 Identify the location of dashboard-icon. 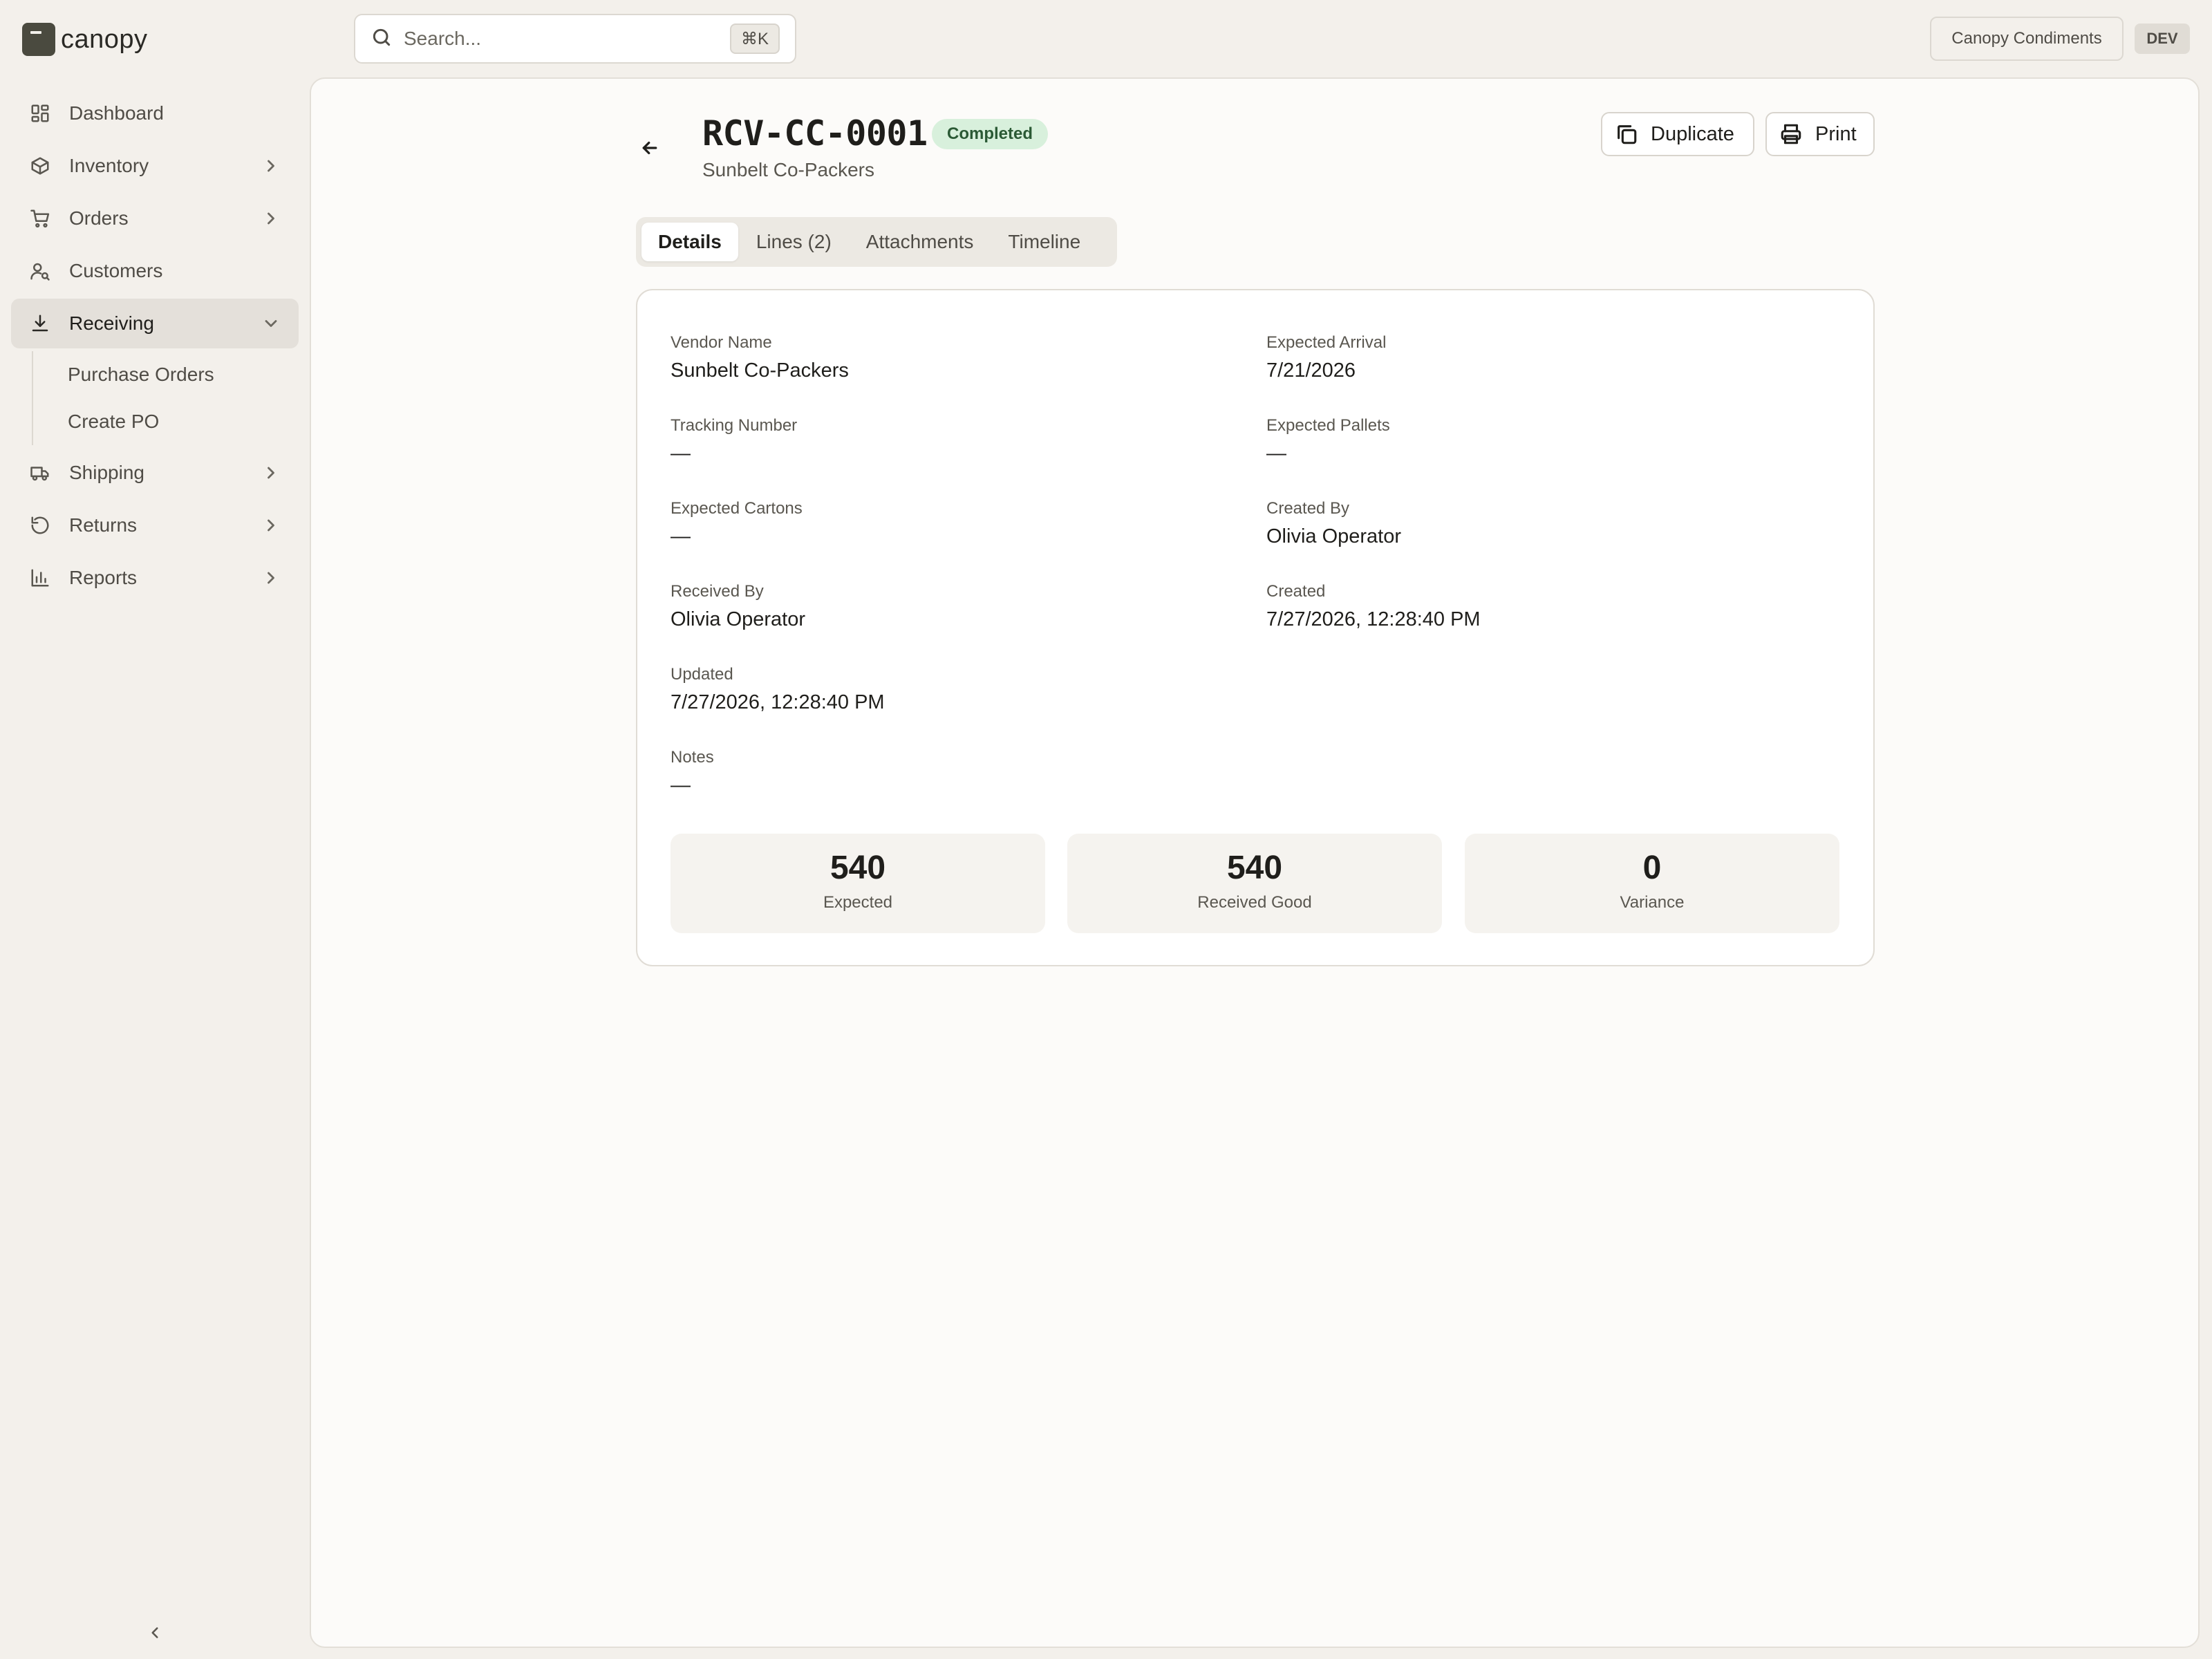
(40, 114).